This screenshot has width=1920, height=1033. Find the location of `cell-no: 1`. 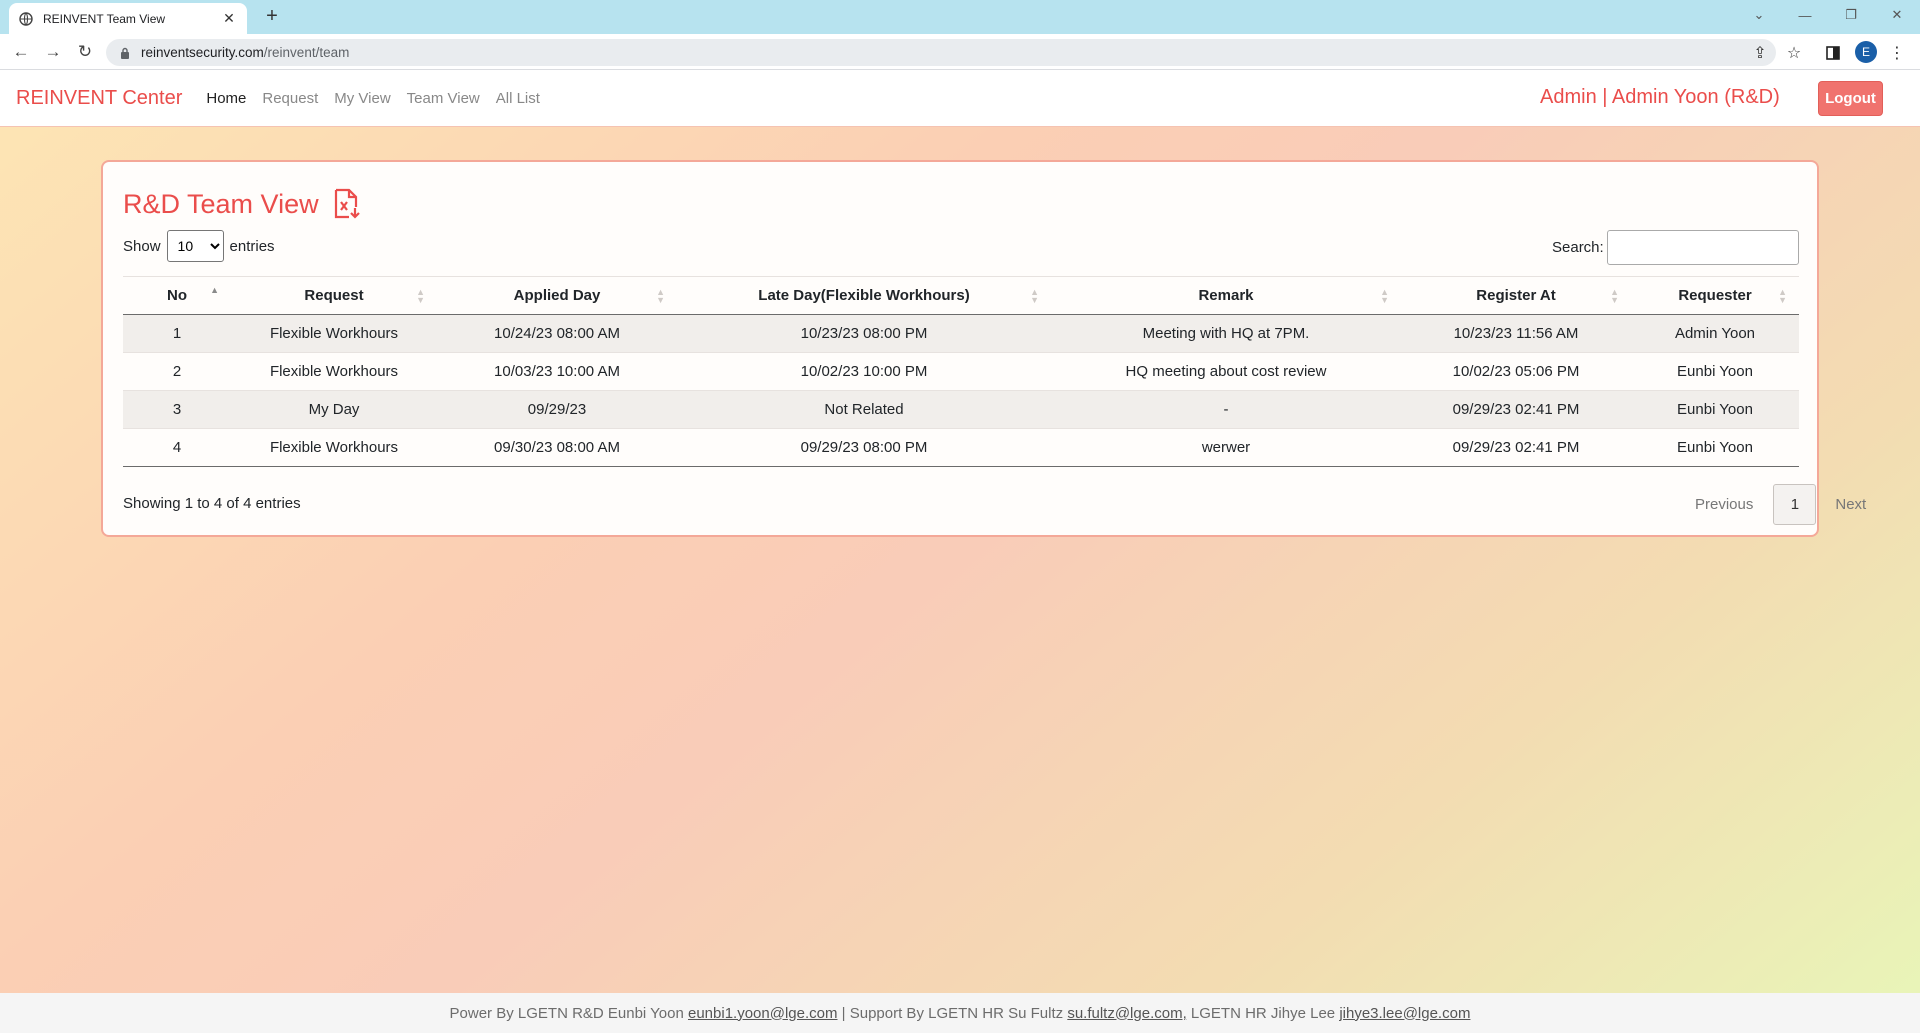

cell-no: 1 is located at coordinates (177, 333).